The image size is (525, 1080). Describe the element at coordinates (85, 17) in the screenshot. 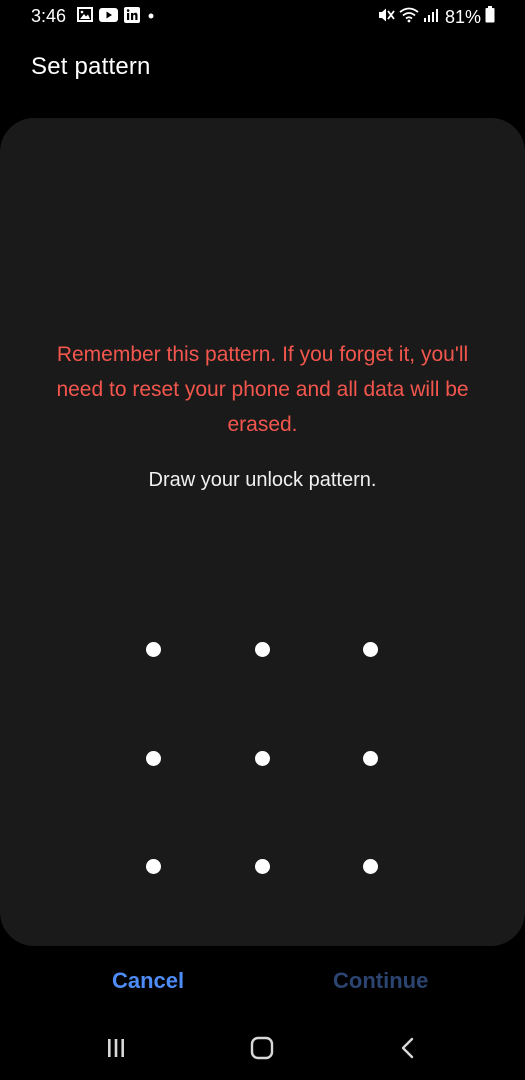

I see `gallery-icon` at that location.